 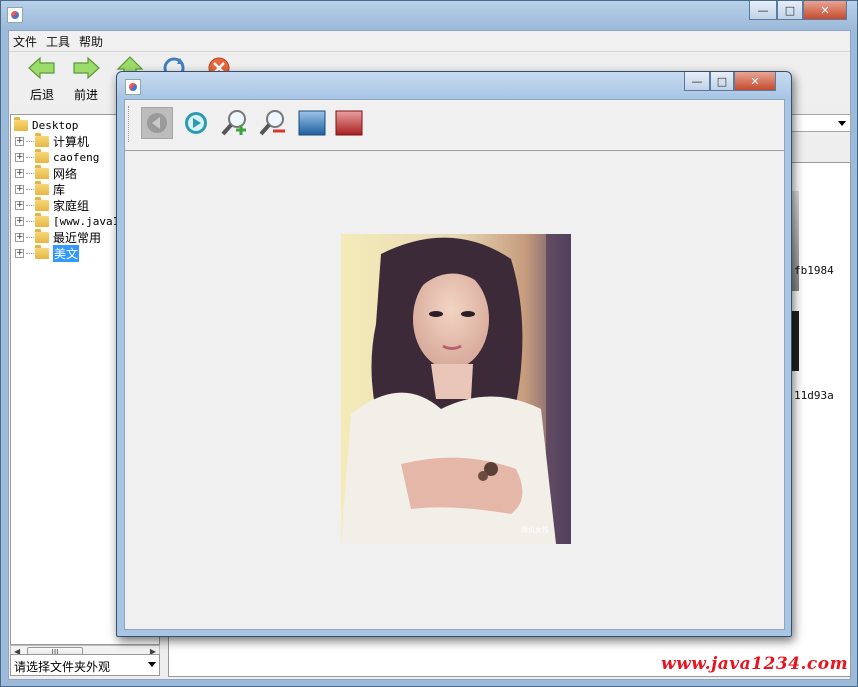 What do you see at coordinates (86, 68) in the screenshot?
I see `forward-arrow-icon` at bounding box center [86, 68].